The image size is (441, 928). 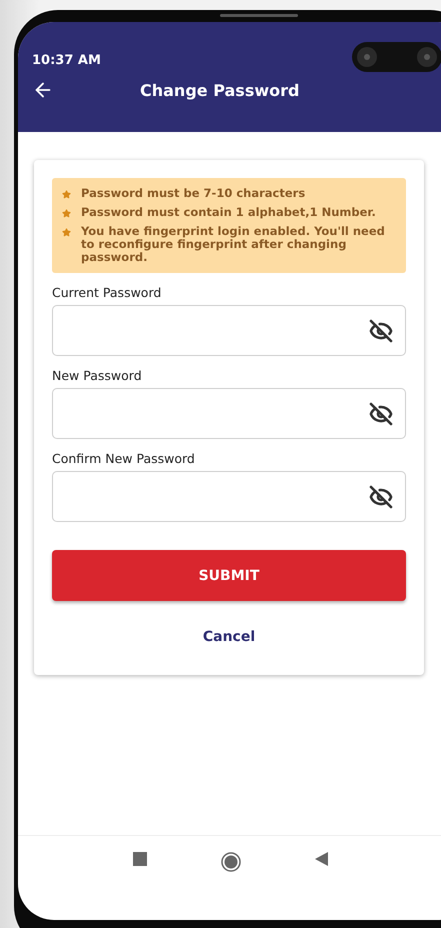 I want to click on cancel-button: Cancel, so click(x=229, y=637).